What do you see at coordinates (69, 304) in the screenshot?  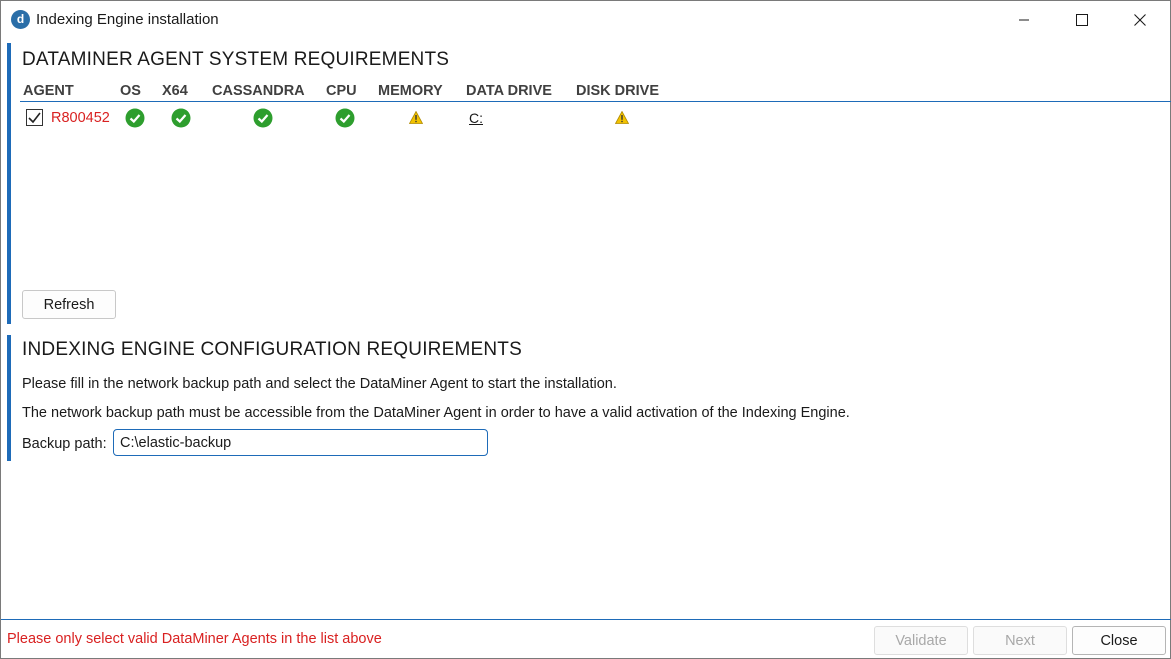 I see `refresh-button: Refresh` at bounding box center [69, 304].